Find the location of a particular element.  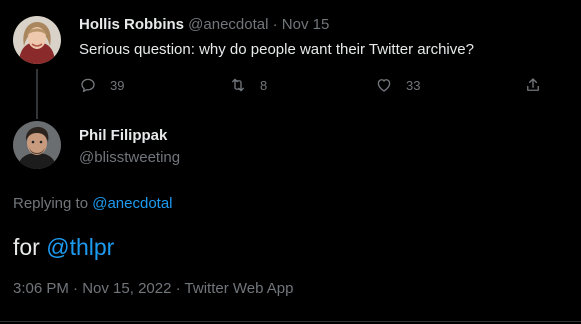

main-handle: @blisstweeting is located at coordinates (129, 158).